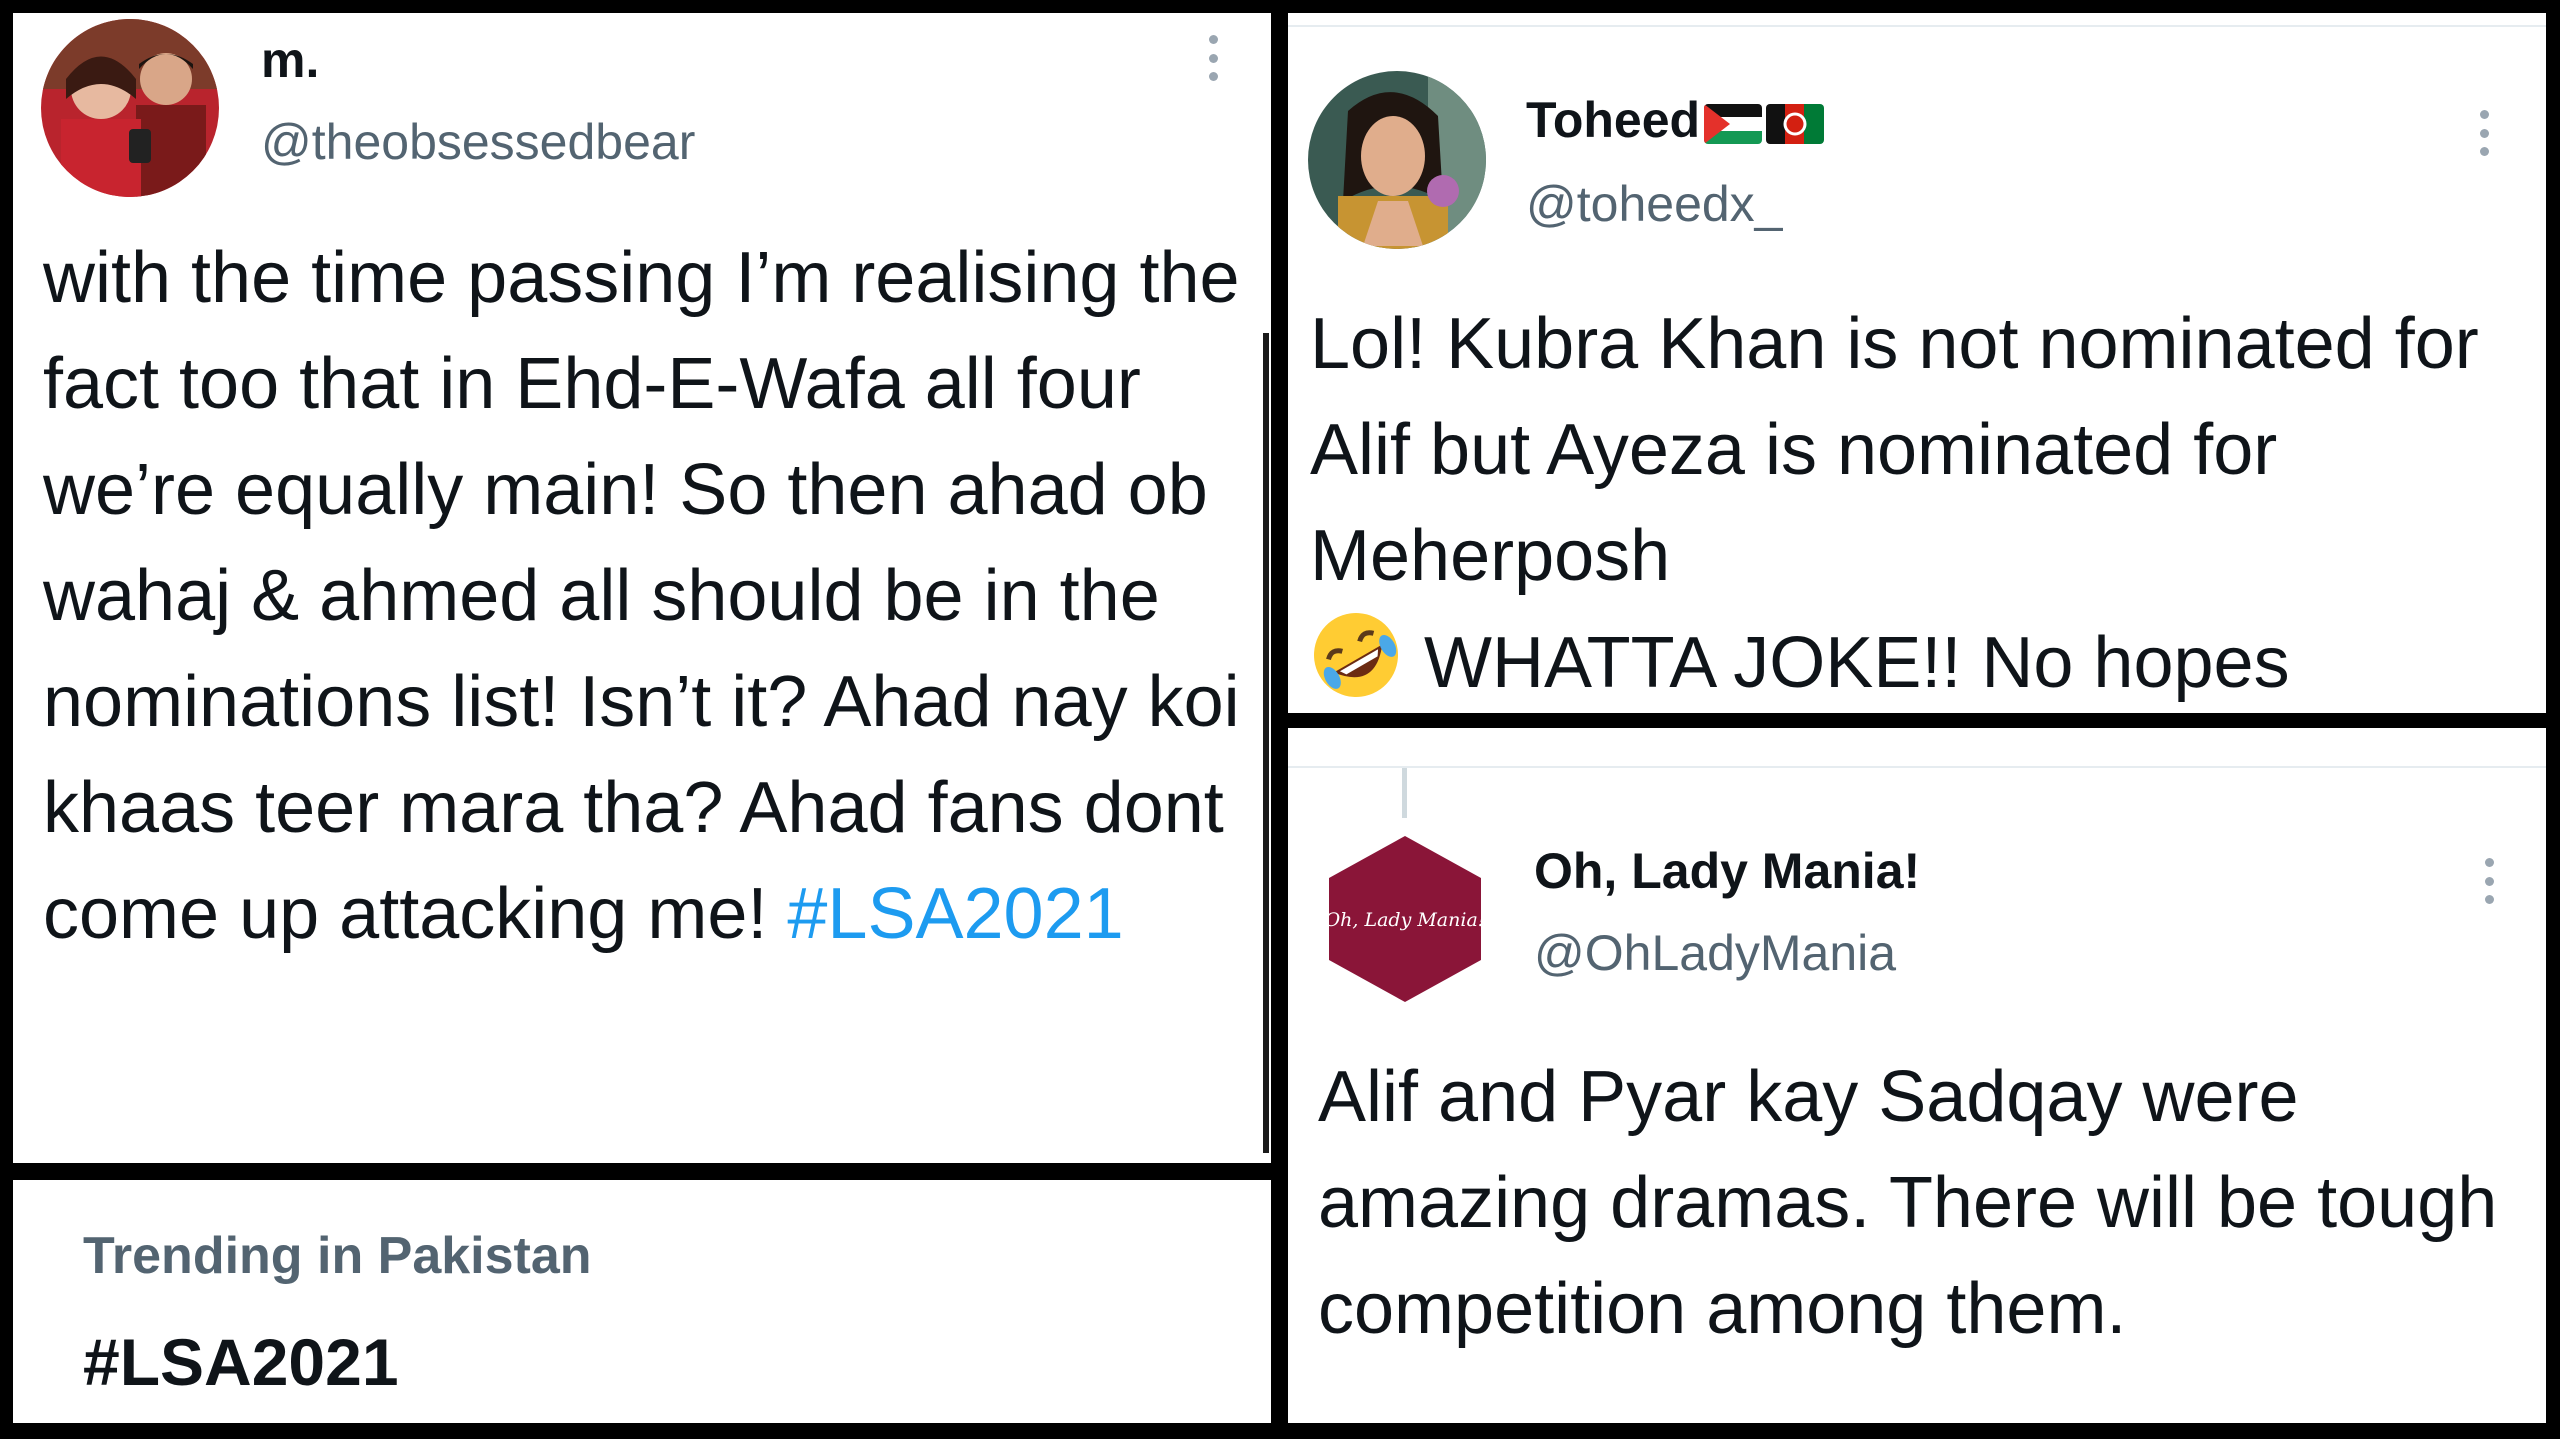 This screenshot has height=1439, width=2560. I want to click on woman-photo-icon, so click(1397, 160).